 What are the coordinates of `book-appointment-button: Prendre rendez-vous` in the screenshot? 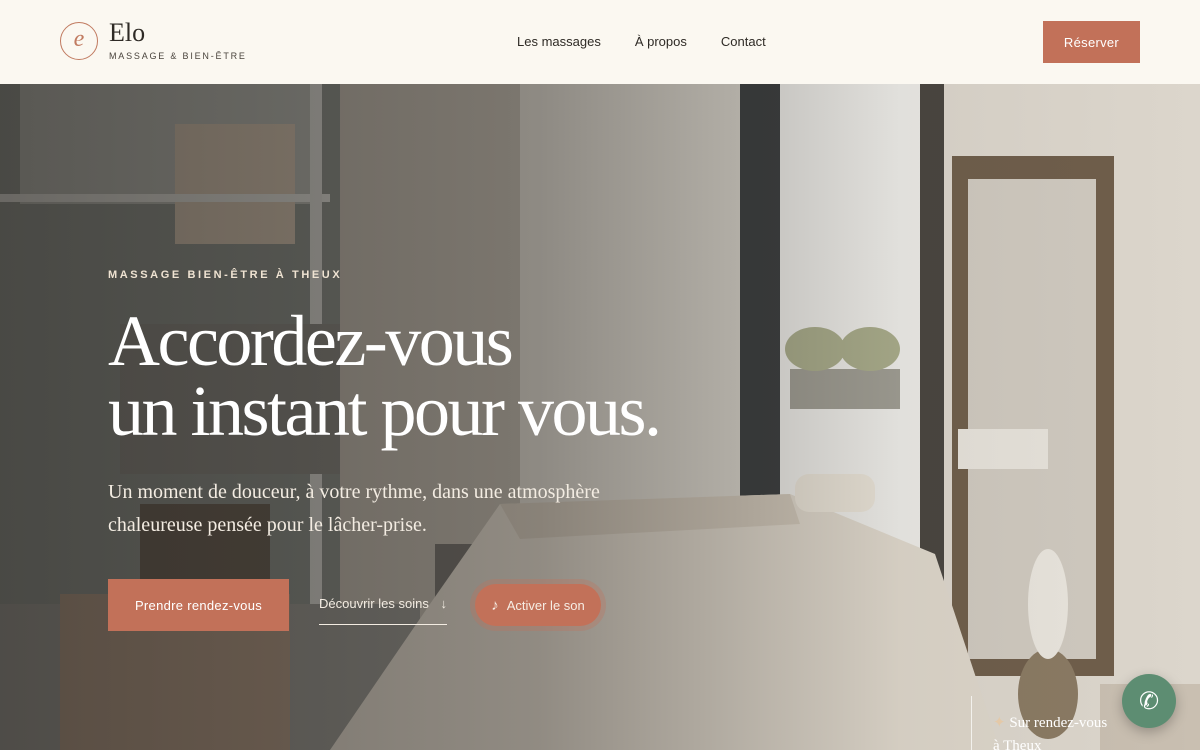 It's located at (198, 605).